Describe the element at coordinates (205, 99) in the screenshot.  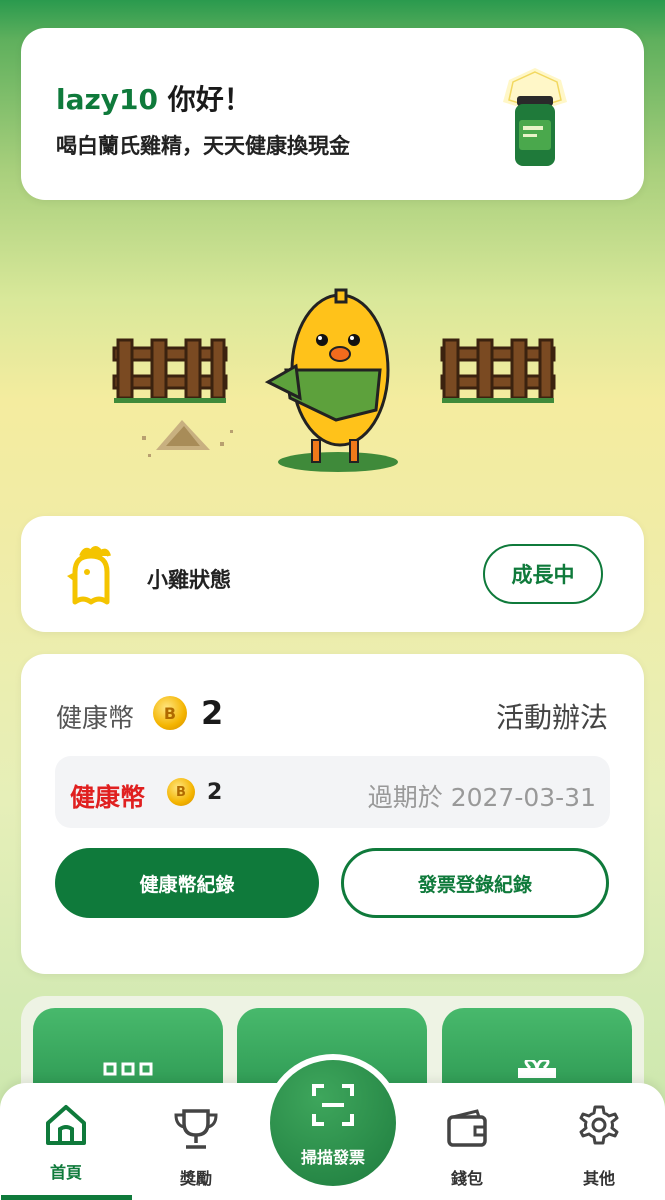
I see `greeting-hello: 你好！` at that location.